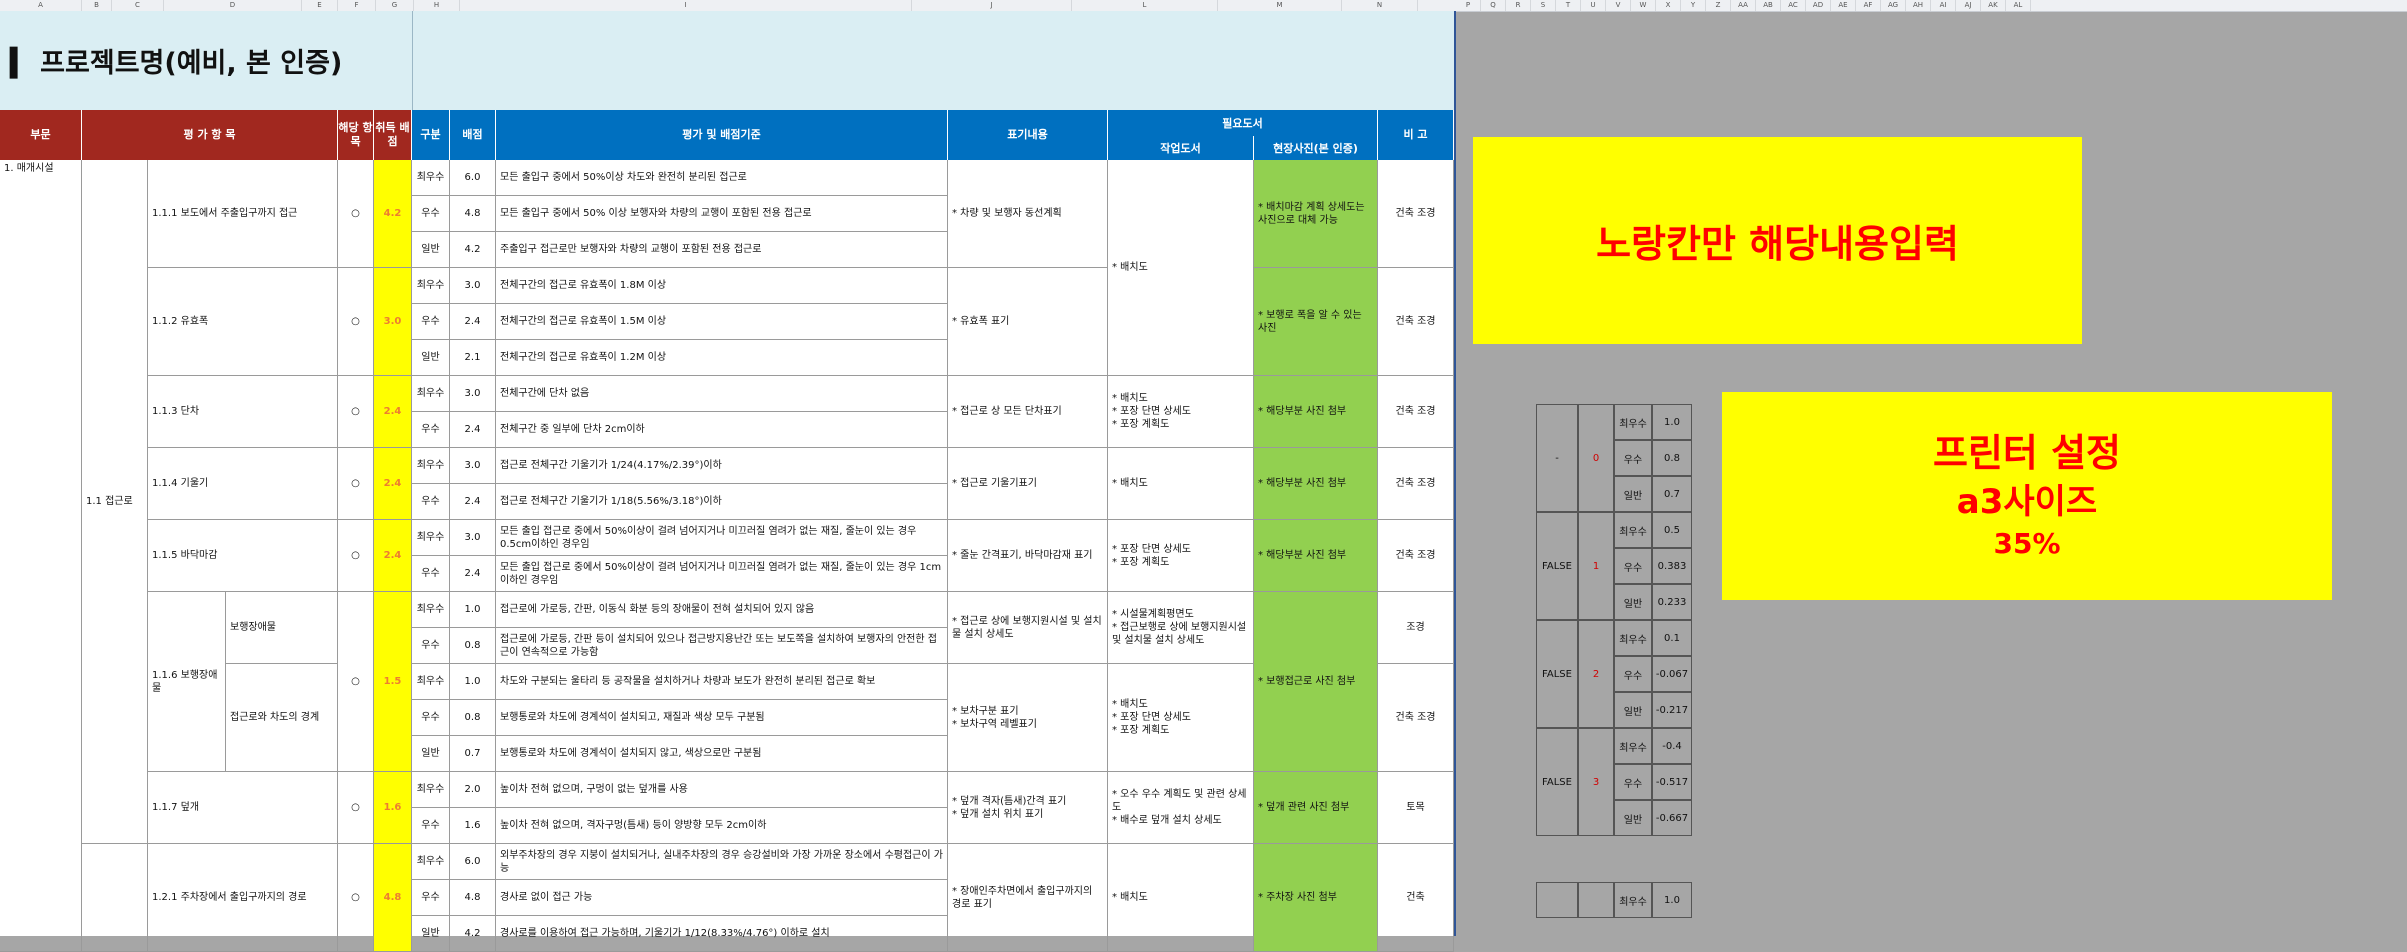 Image resolution: width=2407 pixels, height=952 pixels. What do you see at coordinates (1181, 808) in the screenshot?
I see `work-doc-cell: * 오수 우수 계획도 및 관련 상세도 * 배수로 덮개 설치 상세도` at bounding box center [1181, 808].